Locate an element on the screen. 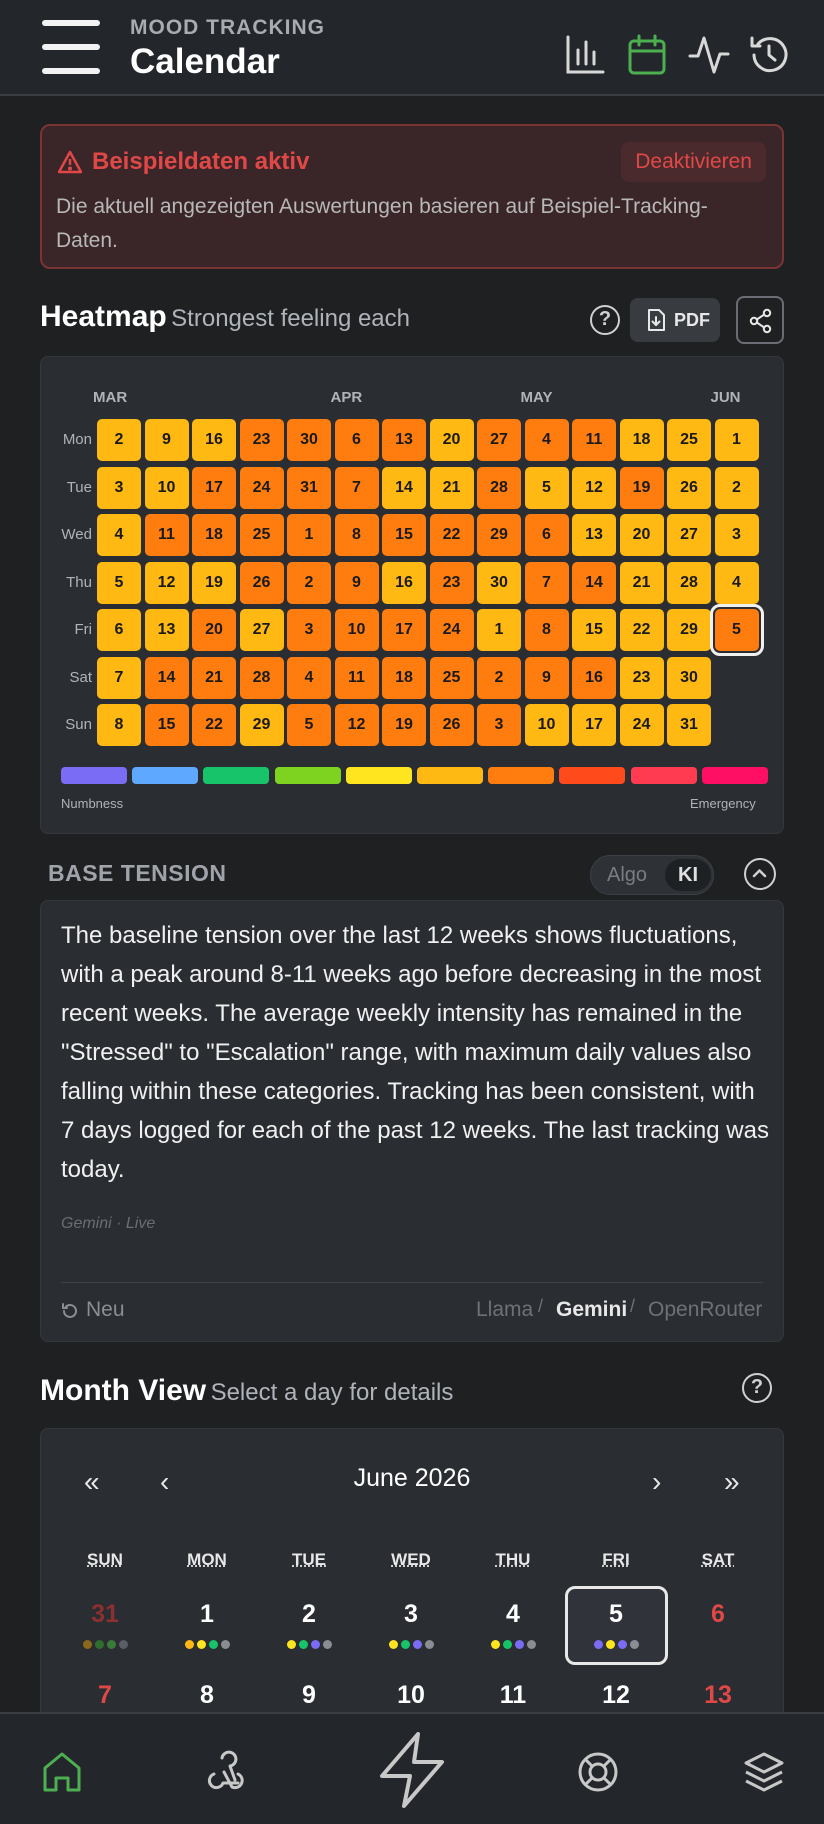 The width and height of the screenshot is (824, 1824). bar-chart-icon is located at coordinates (585, 55).